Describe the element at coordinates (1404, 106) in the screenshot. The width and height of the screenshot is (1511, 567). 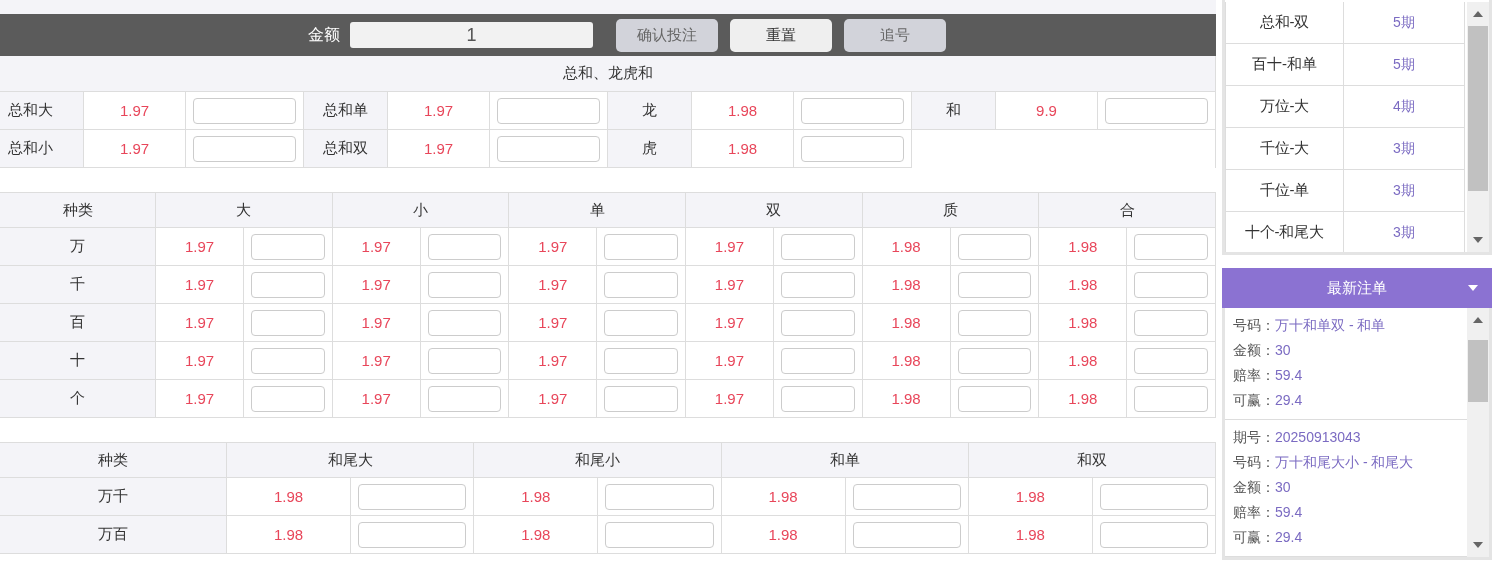
I see `streak-count: 4期` at that location.